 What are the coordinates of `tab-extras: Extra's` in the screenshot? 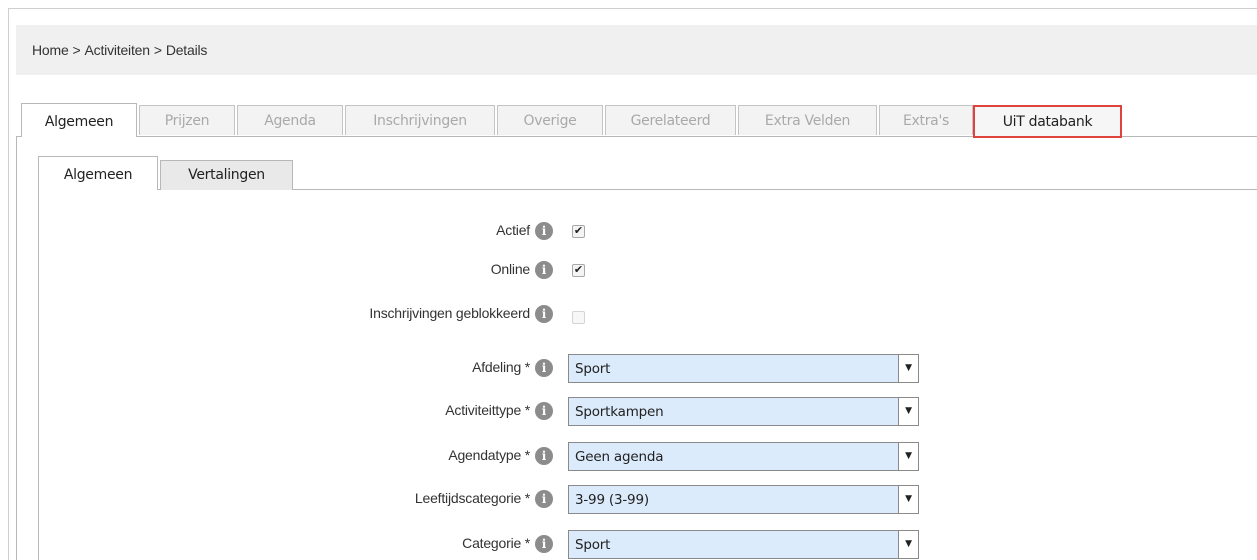 It's located at (926, 120).